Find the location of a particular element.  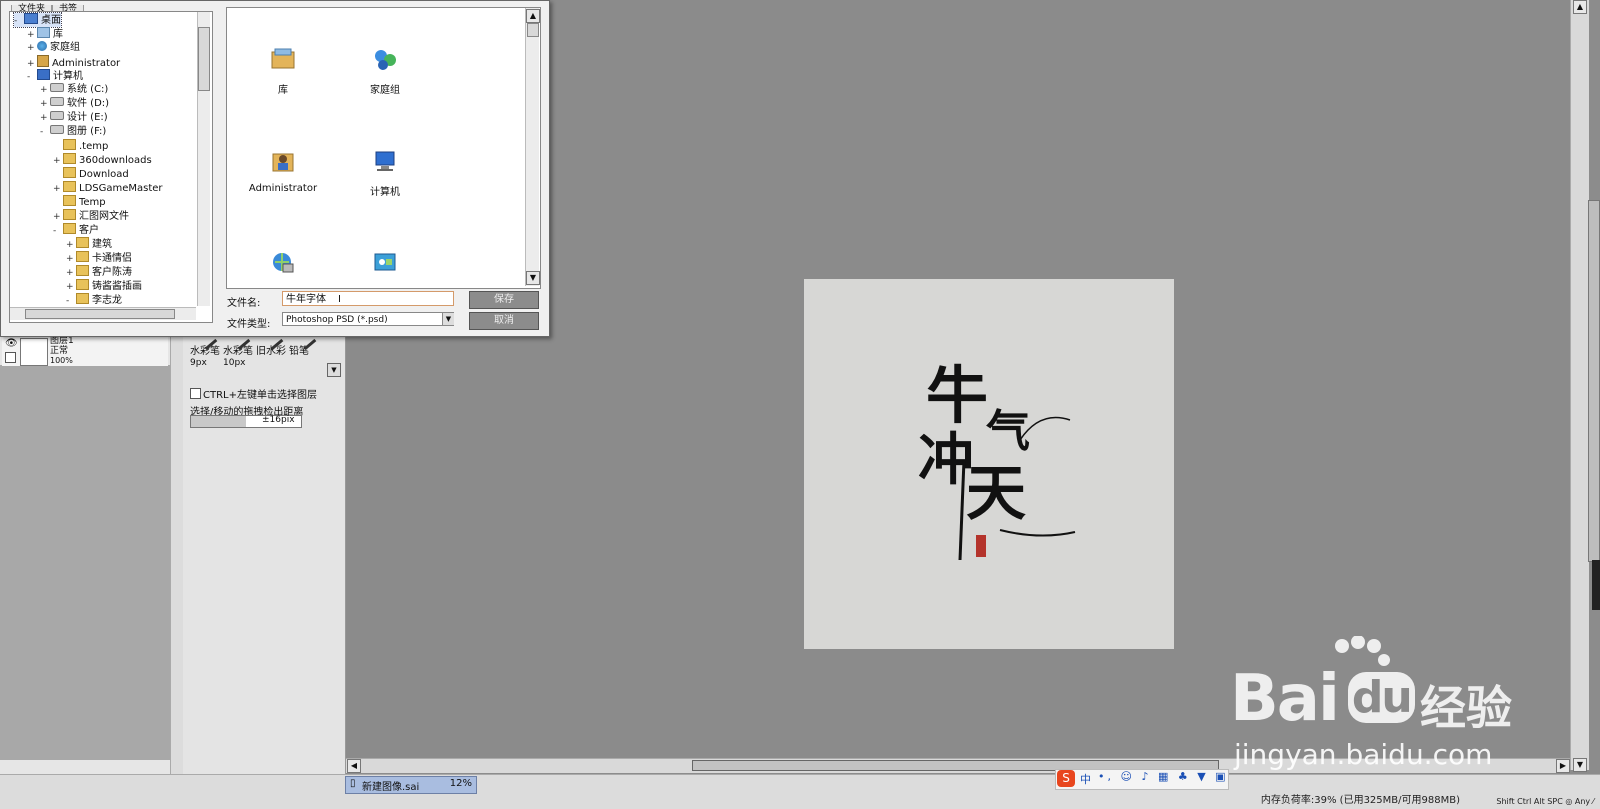

layer-thumbnail is located at coordinates (34, 352).